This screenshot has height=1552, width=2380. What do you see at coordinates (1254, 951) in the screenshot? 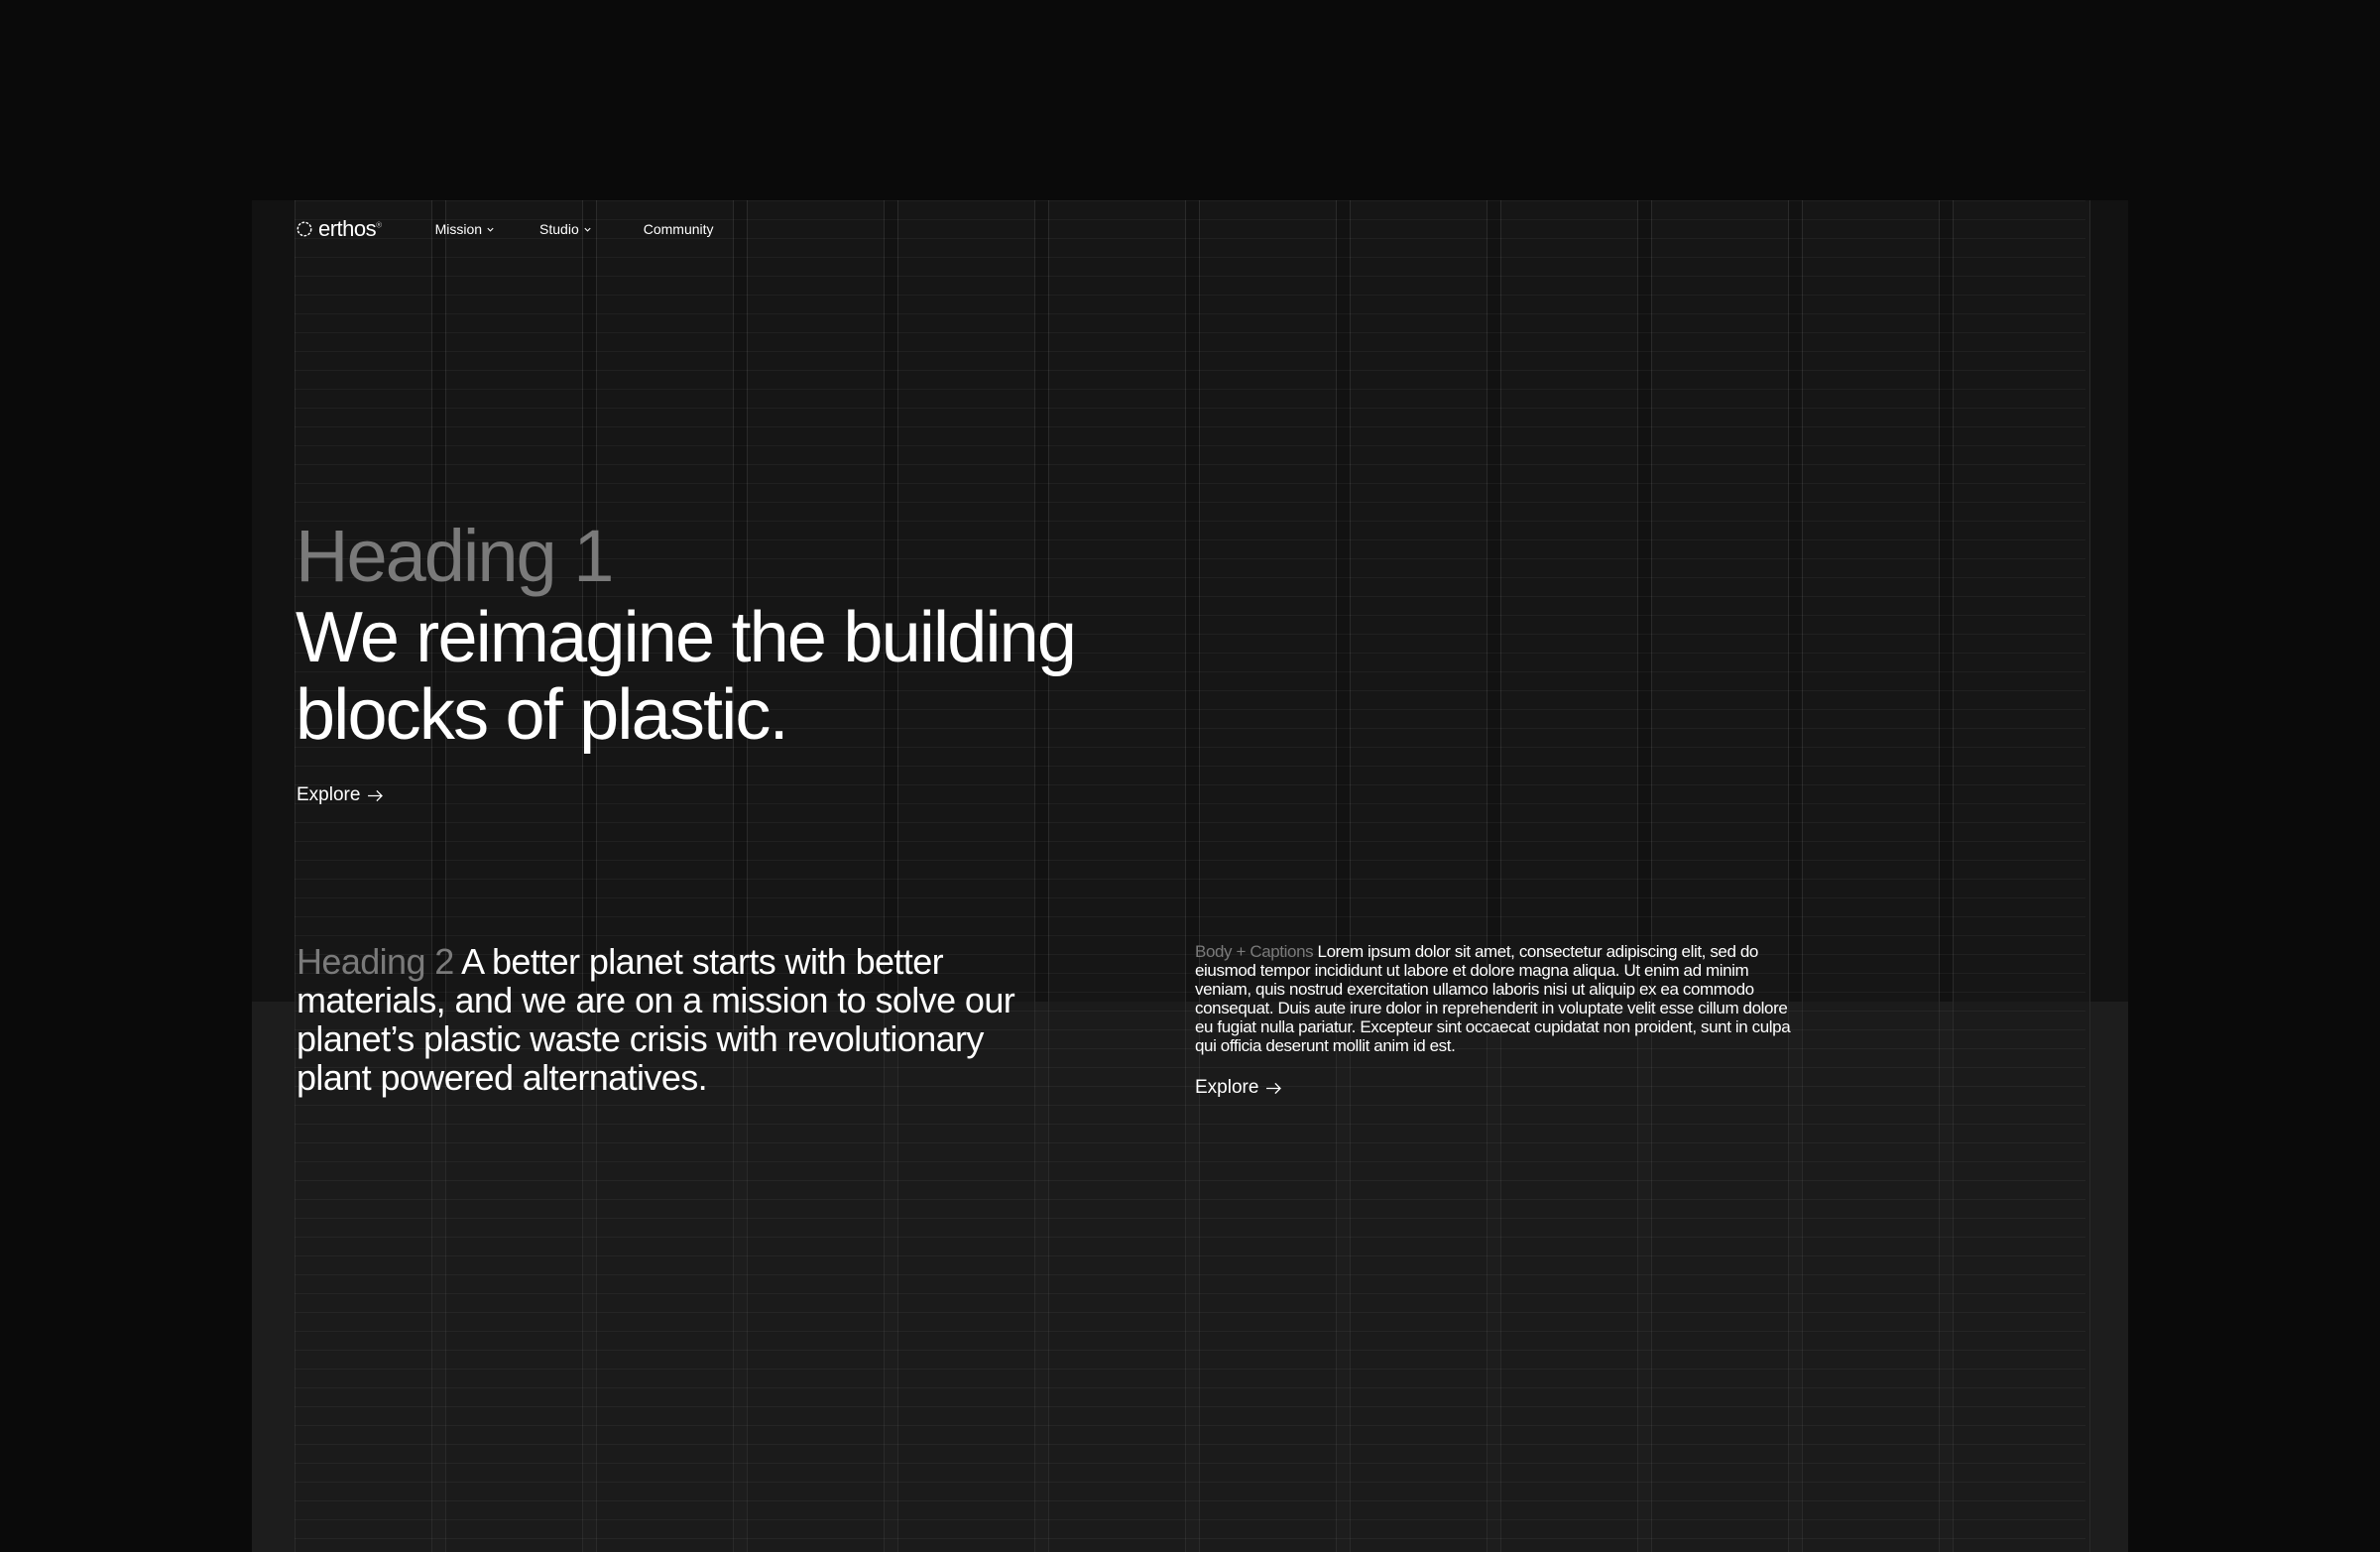
I see `body-caption-label: Body + Captions` at bounding box center [1254, 951].